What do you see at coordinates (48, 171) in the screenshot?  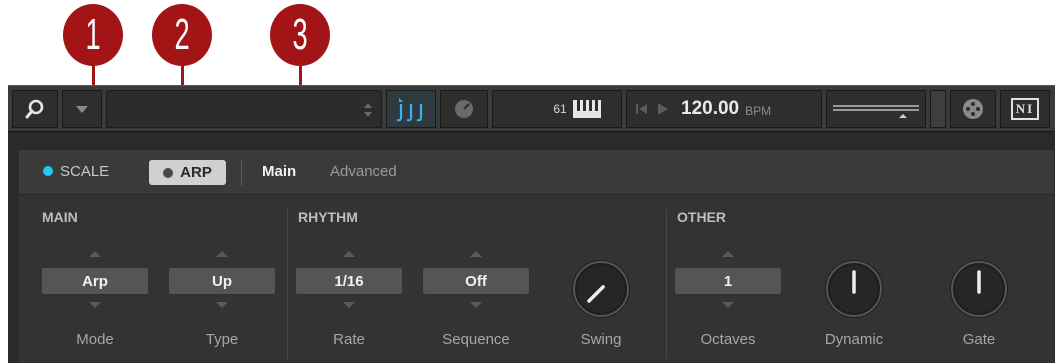 I see `scale-status-dot` at bounding box center [48, 171].